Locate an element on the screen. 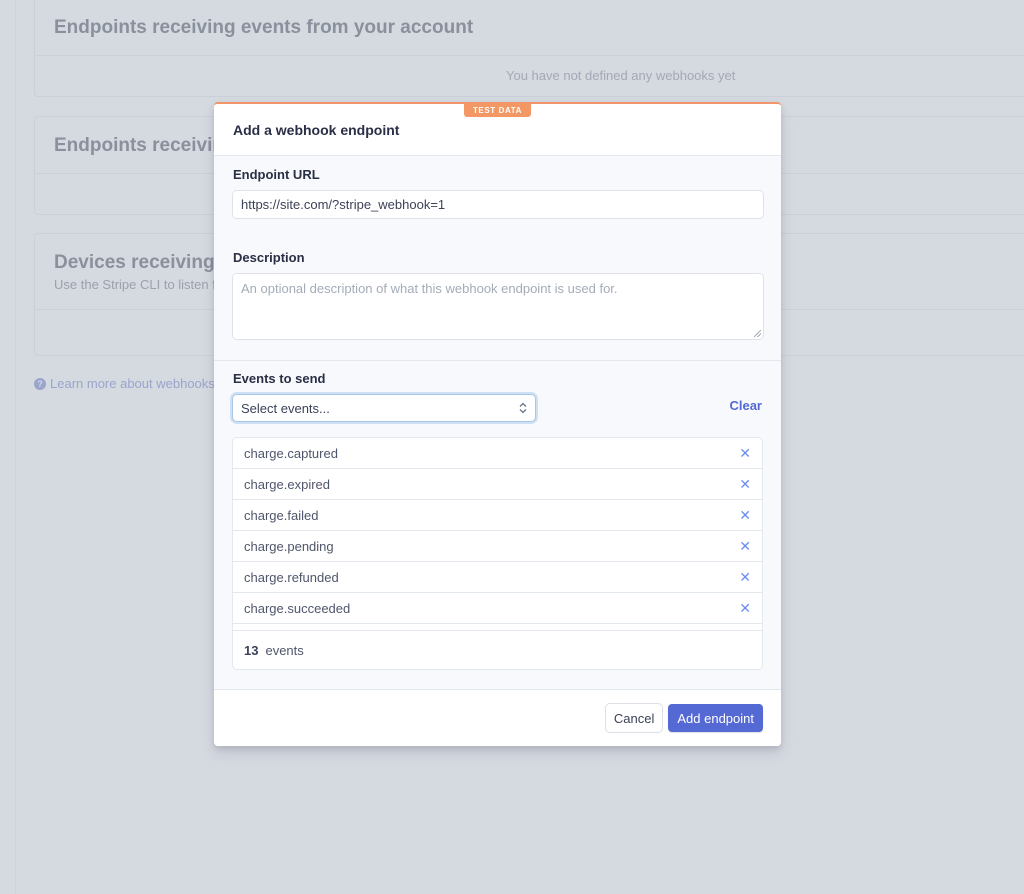  event-name: charge.expired is located at coordinates (287, 484).